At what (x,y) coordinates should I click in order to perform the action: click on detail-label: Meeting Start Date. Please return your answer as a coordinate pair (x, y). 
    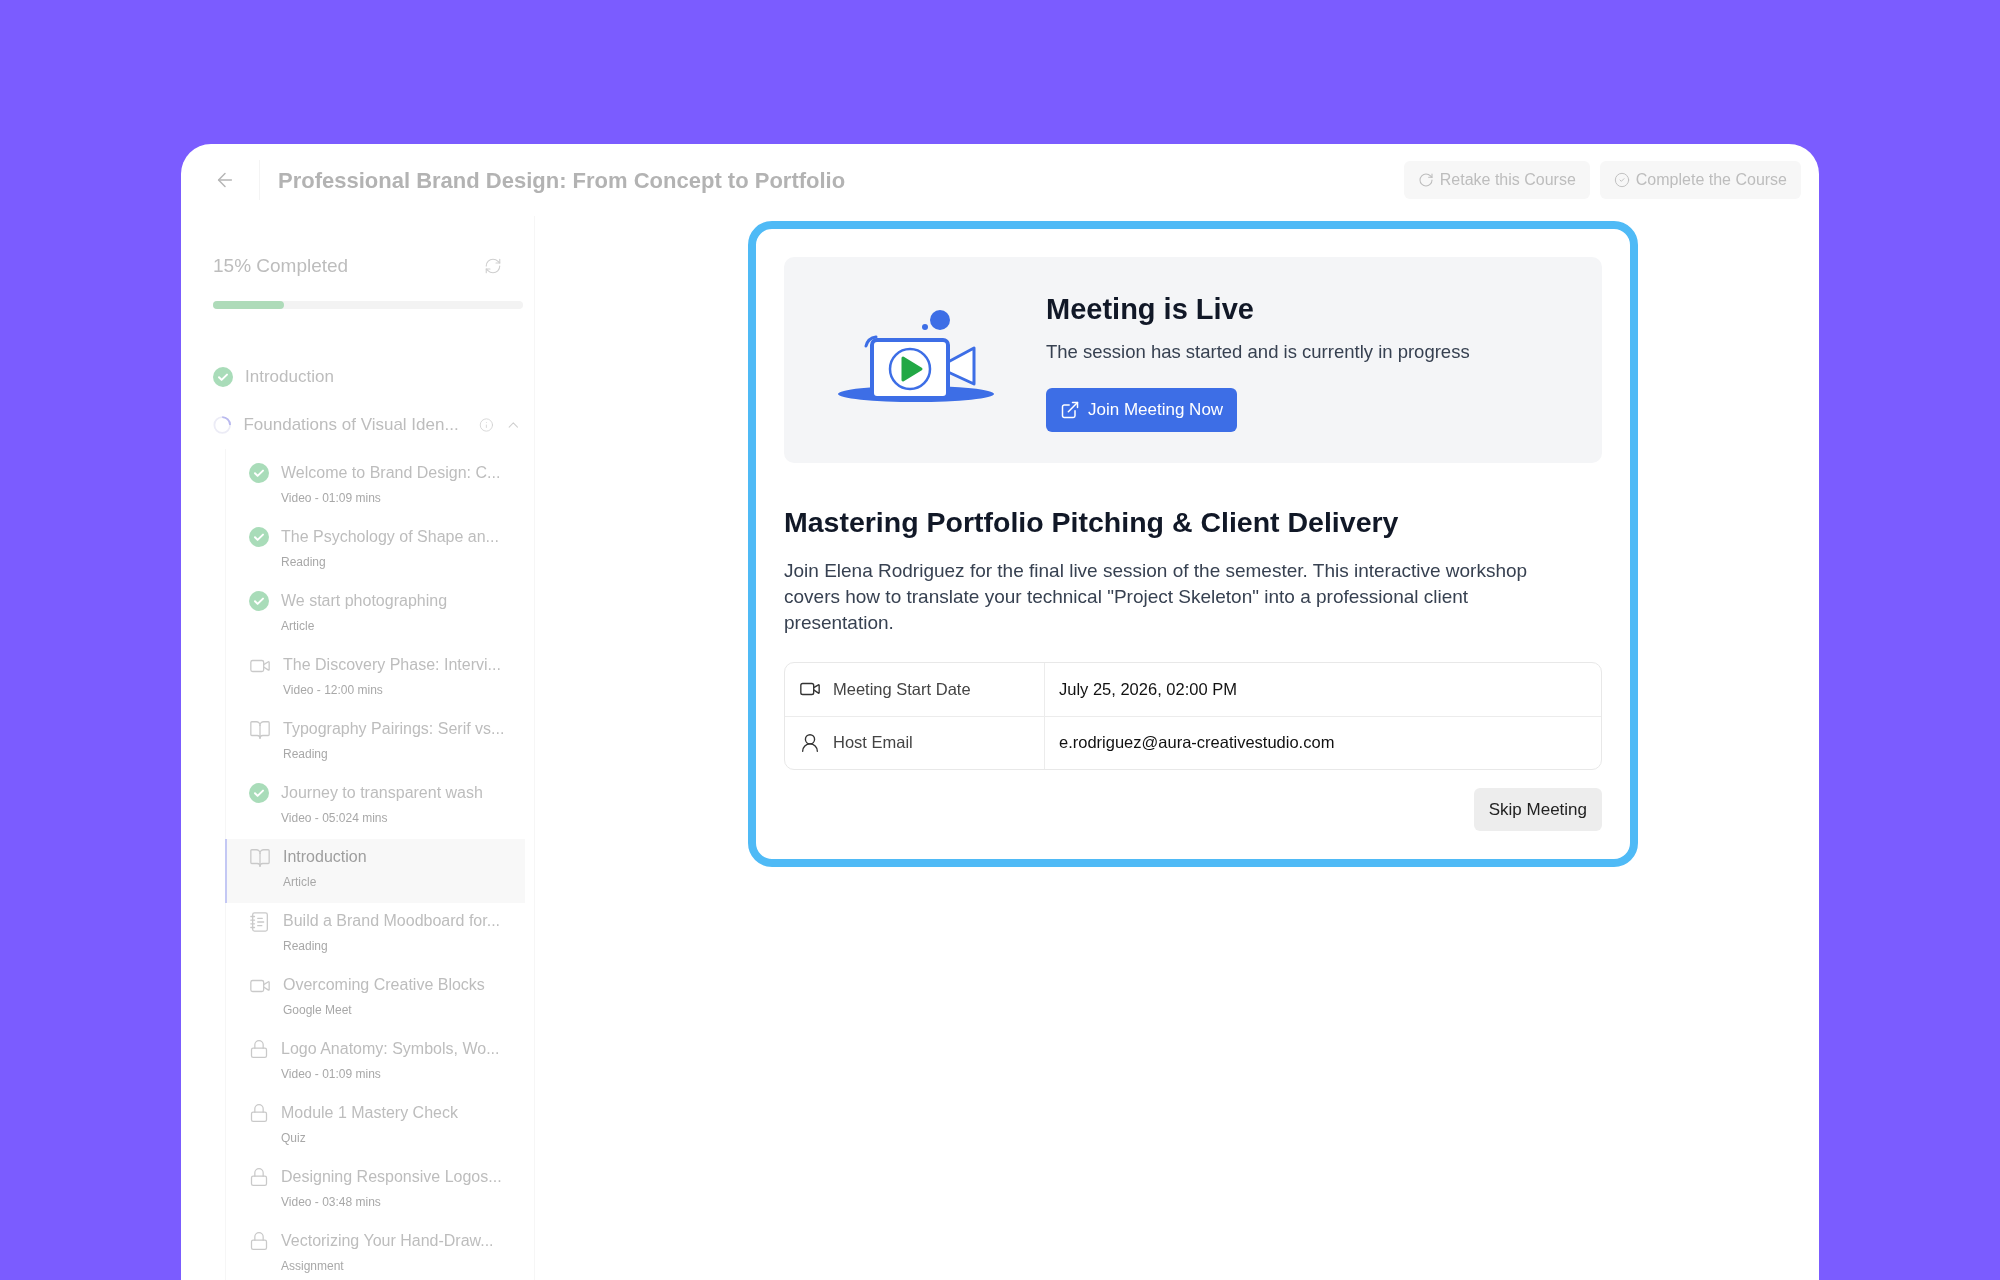
    Looking at the image, I should click on (902, 689).